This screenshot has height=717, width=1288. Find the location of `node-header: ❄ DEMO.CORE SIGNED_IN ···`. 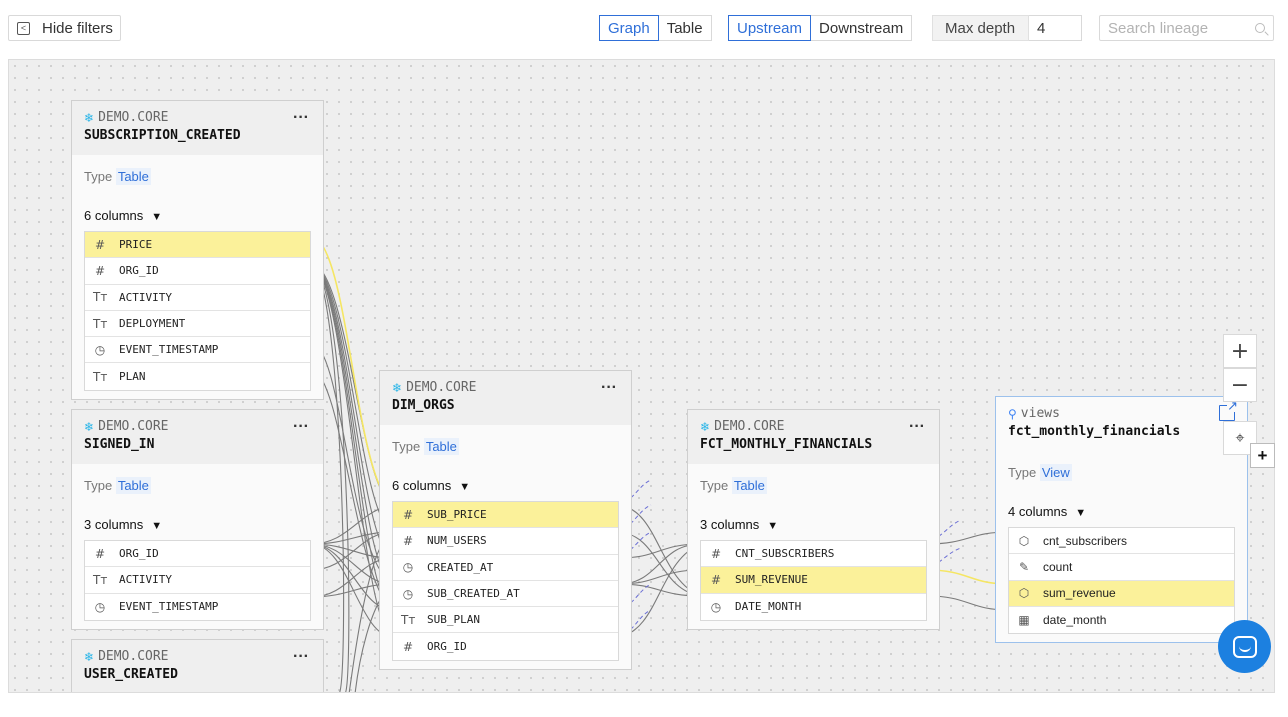

node-header: ❄ DEMO.CORE SIGNED_IN ··· is located at coordinates (197, 437).